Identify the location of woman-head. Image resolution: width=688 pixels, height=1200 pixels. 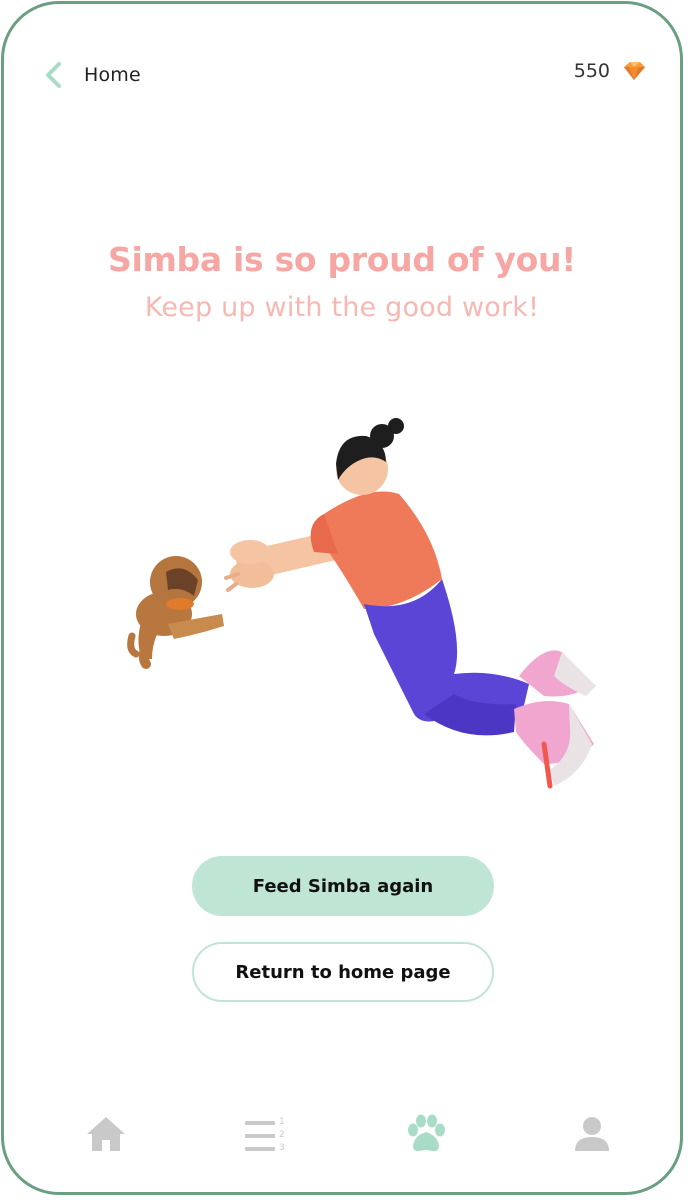
(370, 456).